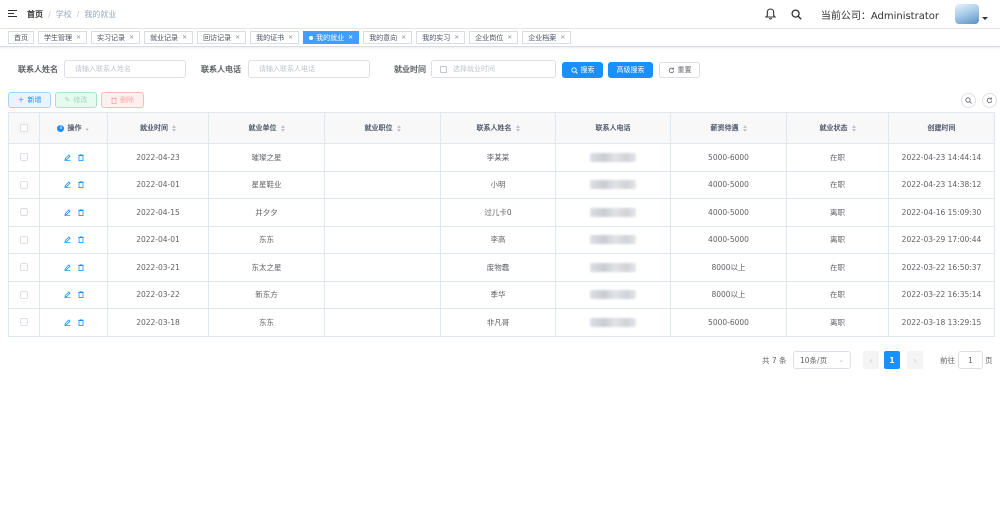 This screenshot has width=1000, height=528. What do you see at coordinates (441, 37) in the screenshot?
I see `tag-my-internship: 我的实习 ✕` at bounding box center [441, 37].